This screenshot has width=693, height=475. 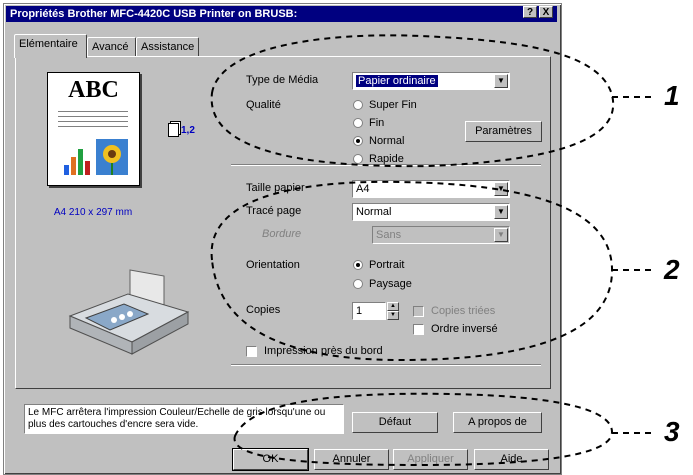 I want to click on callout-number-2: 2, so click(x=672, y=269).